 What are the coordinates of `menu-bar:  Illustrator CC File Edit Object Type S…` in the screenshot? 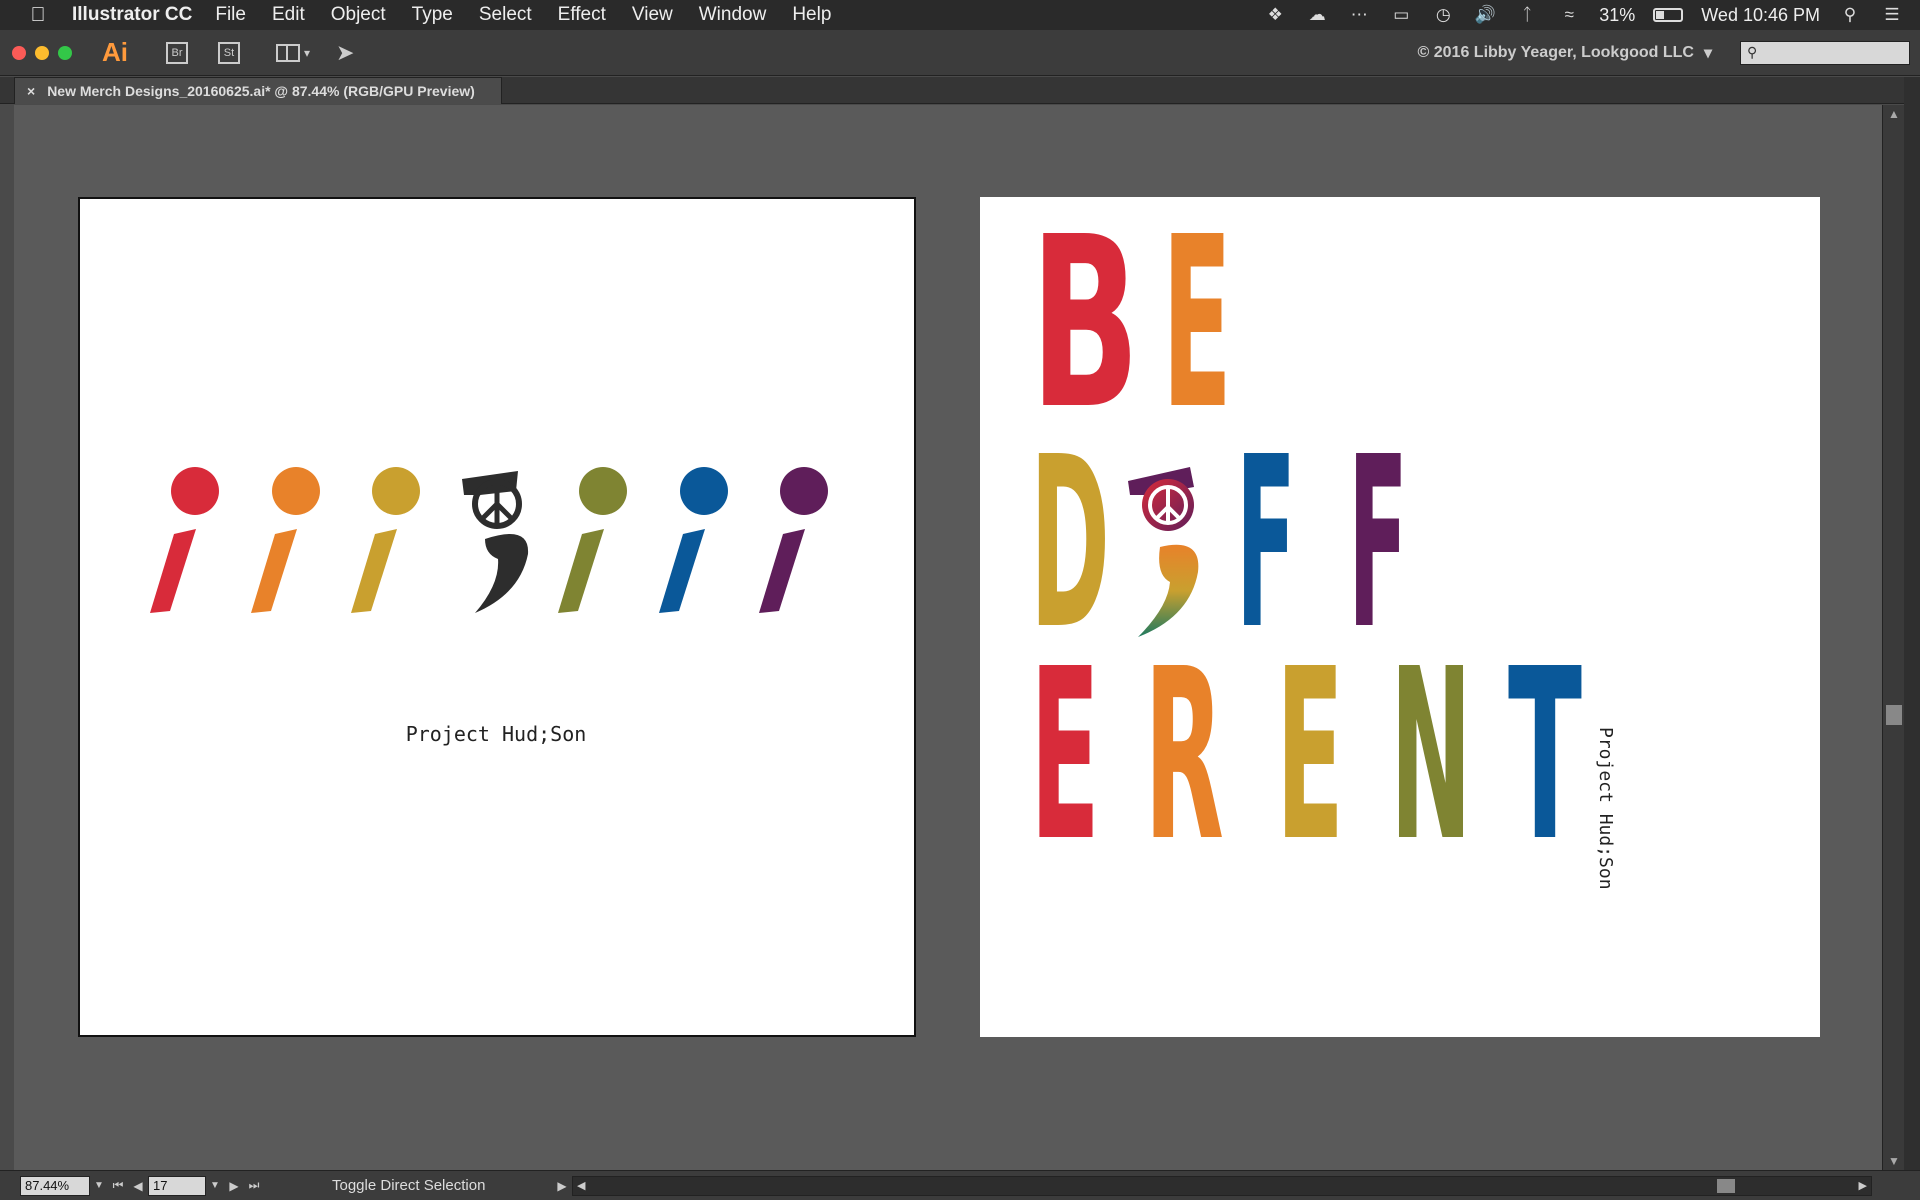 It's located at (960, 15).